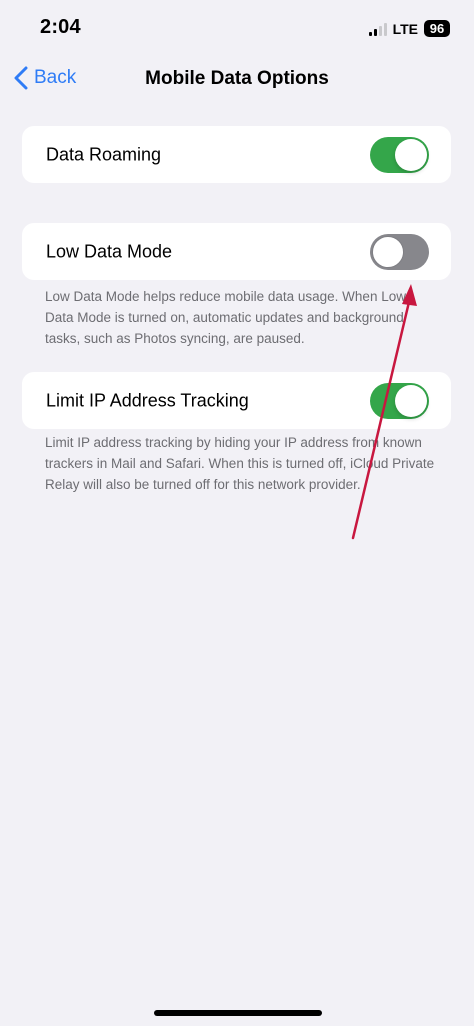  I want to click on network-type: LTE, so click(405, 28).